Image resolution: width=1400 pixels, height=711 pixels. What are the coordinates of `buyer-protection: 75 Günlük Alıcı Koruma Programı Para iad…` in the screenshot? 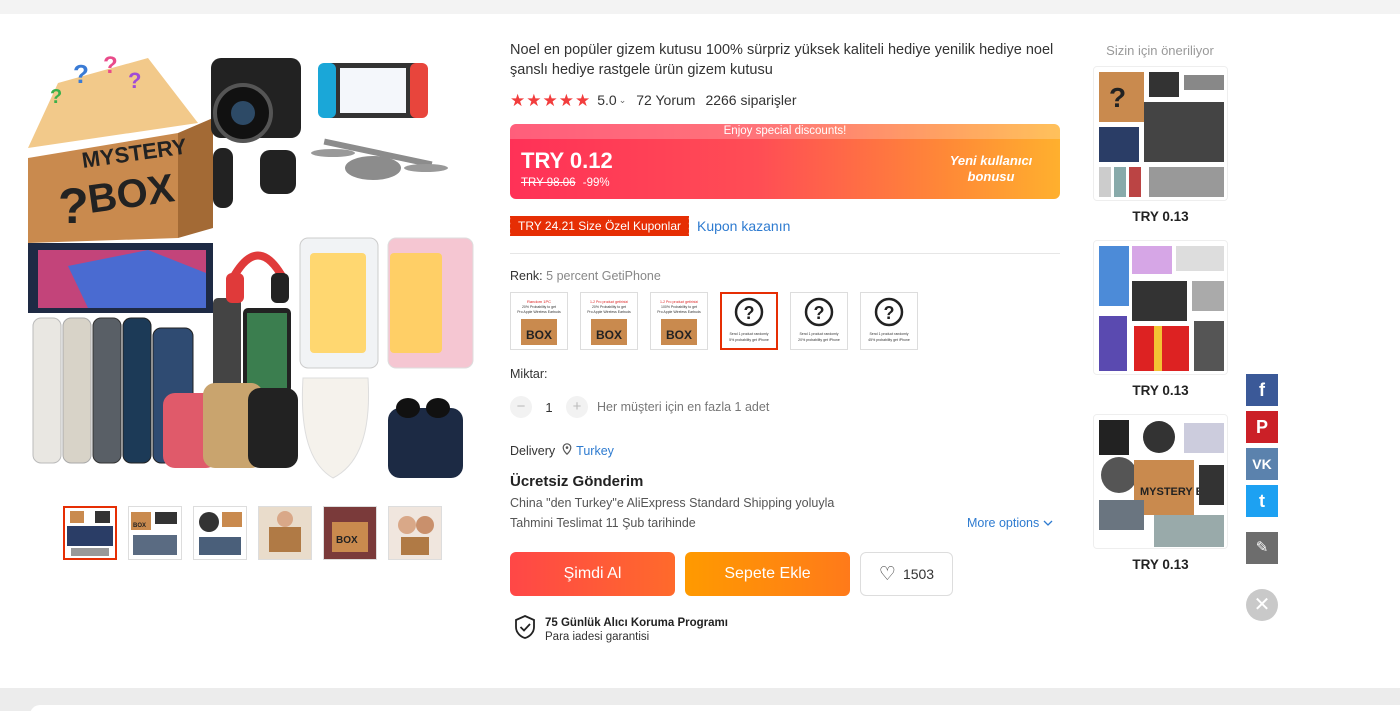 It's located at (621, 629).